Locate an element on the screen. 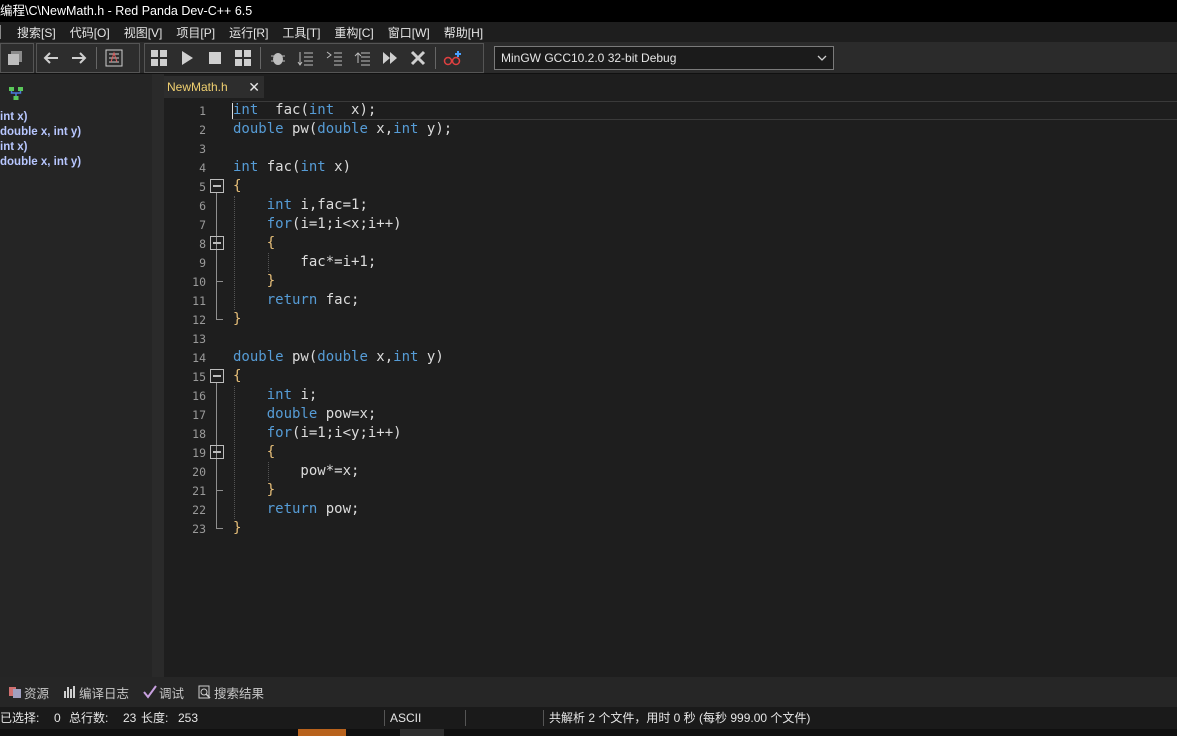 This screenshot has height=736, width=1177. code-line: return pow; is located at coordinates (296, 509).